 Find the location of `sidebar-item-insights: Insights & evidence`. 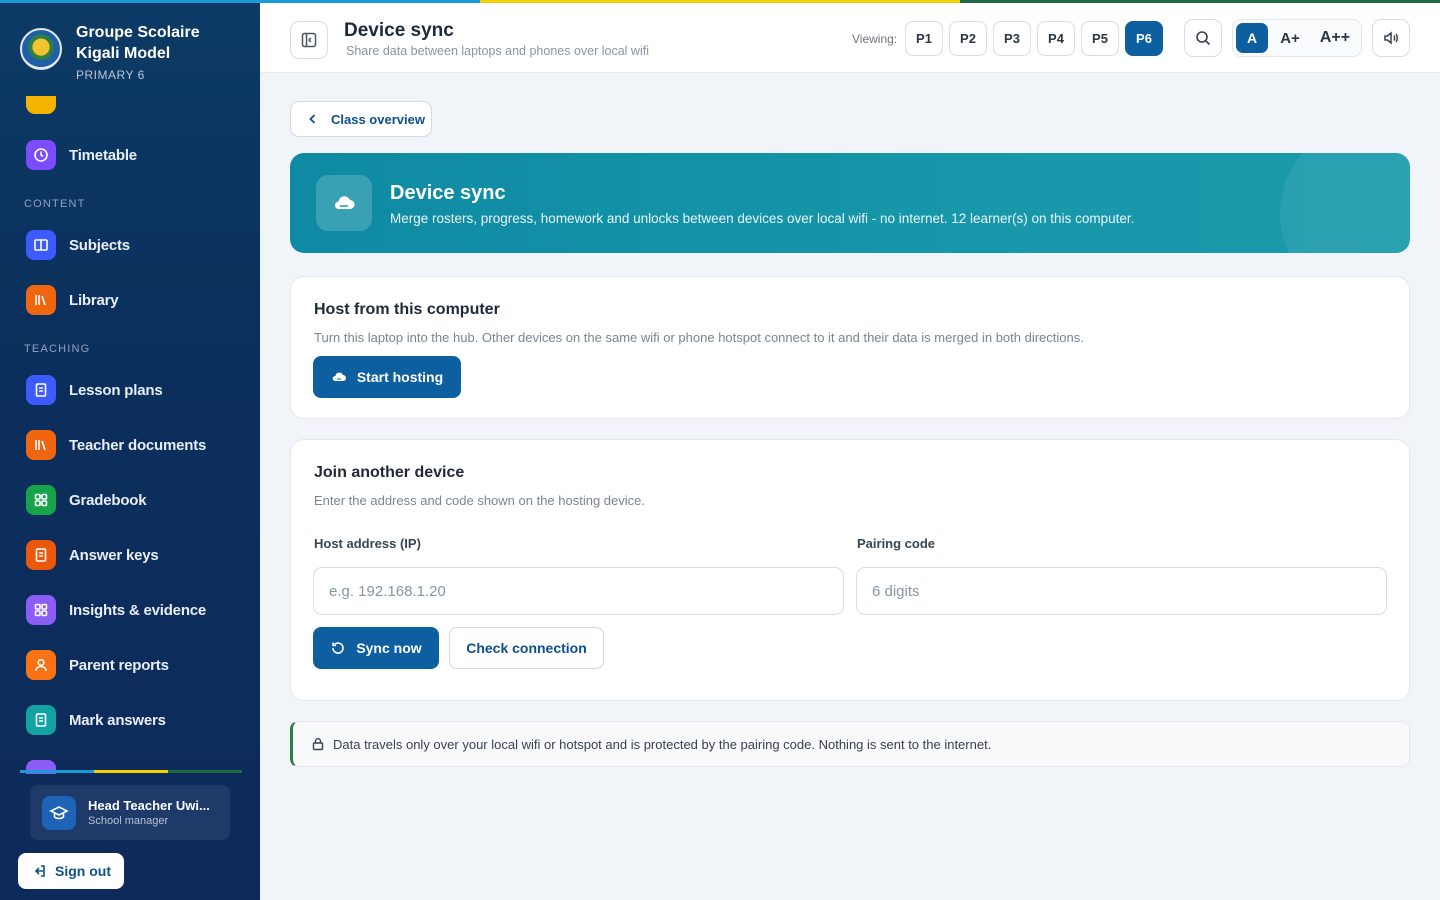

sidebar-item-insights: Insights & evidence is located at coordinates (116, 610).